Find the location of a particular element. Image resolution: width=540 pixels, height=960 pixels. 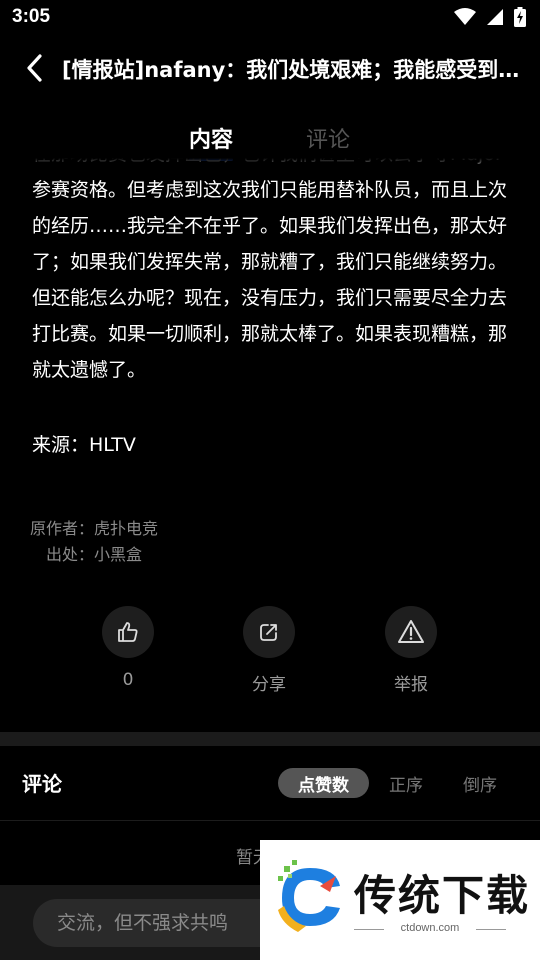

like-button: 0 is located at coordinates (128, 648).